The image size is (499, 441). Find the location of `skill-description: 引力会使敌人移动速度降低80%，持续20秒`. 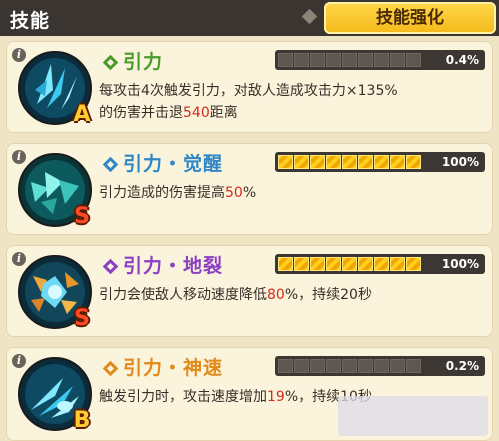

skill-description: 引力会使敌人移动速度降低80%，持续20秒 is located at coordinates (291, 295).